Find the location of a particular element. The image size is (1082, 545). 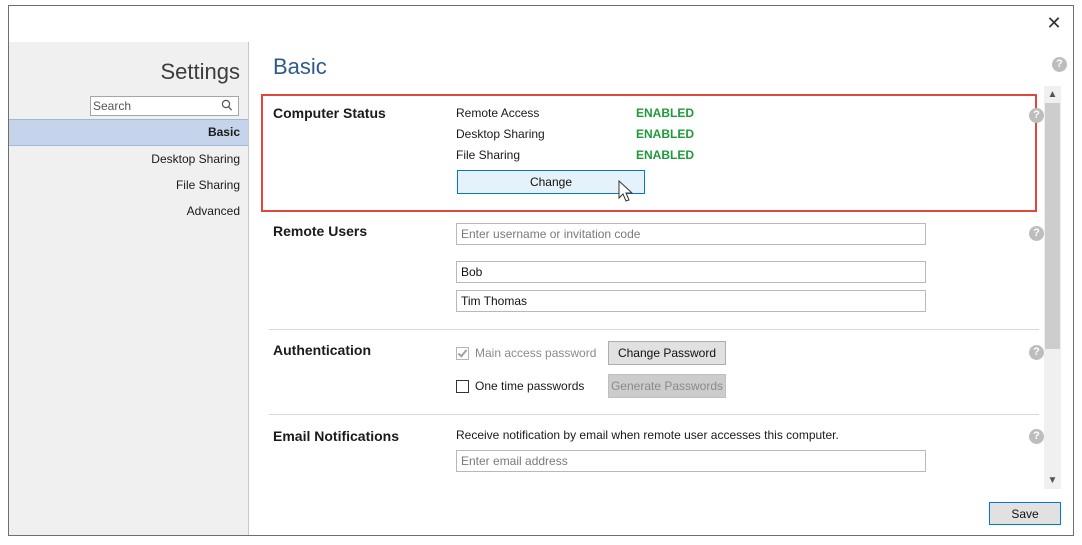

sidebar-item-advanced: Advanced is located at coordinates (128, 211).